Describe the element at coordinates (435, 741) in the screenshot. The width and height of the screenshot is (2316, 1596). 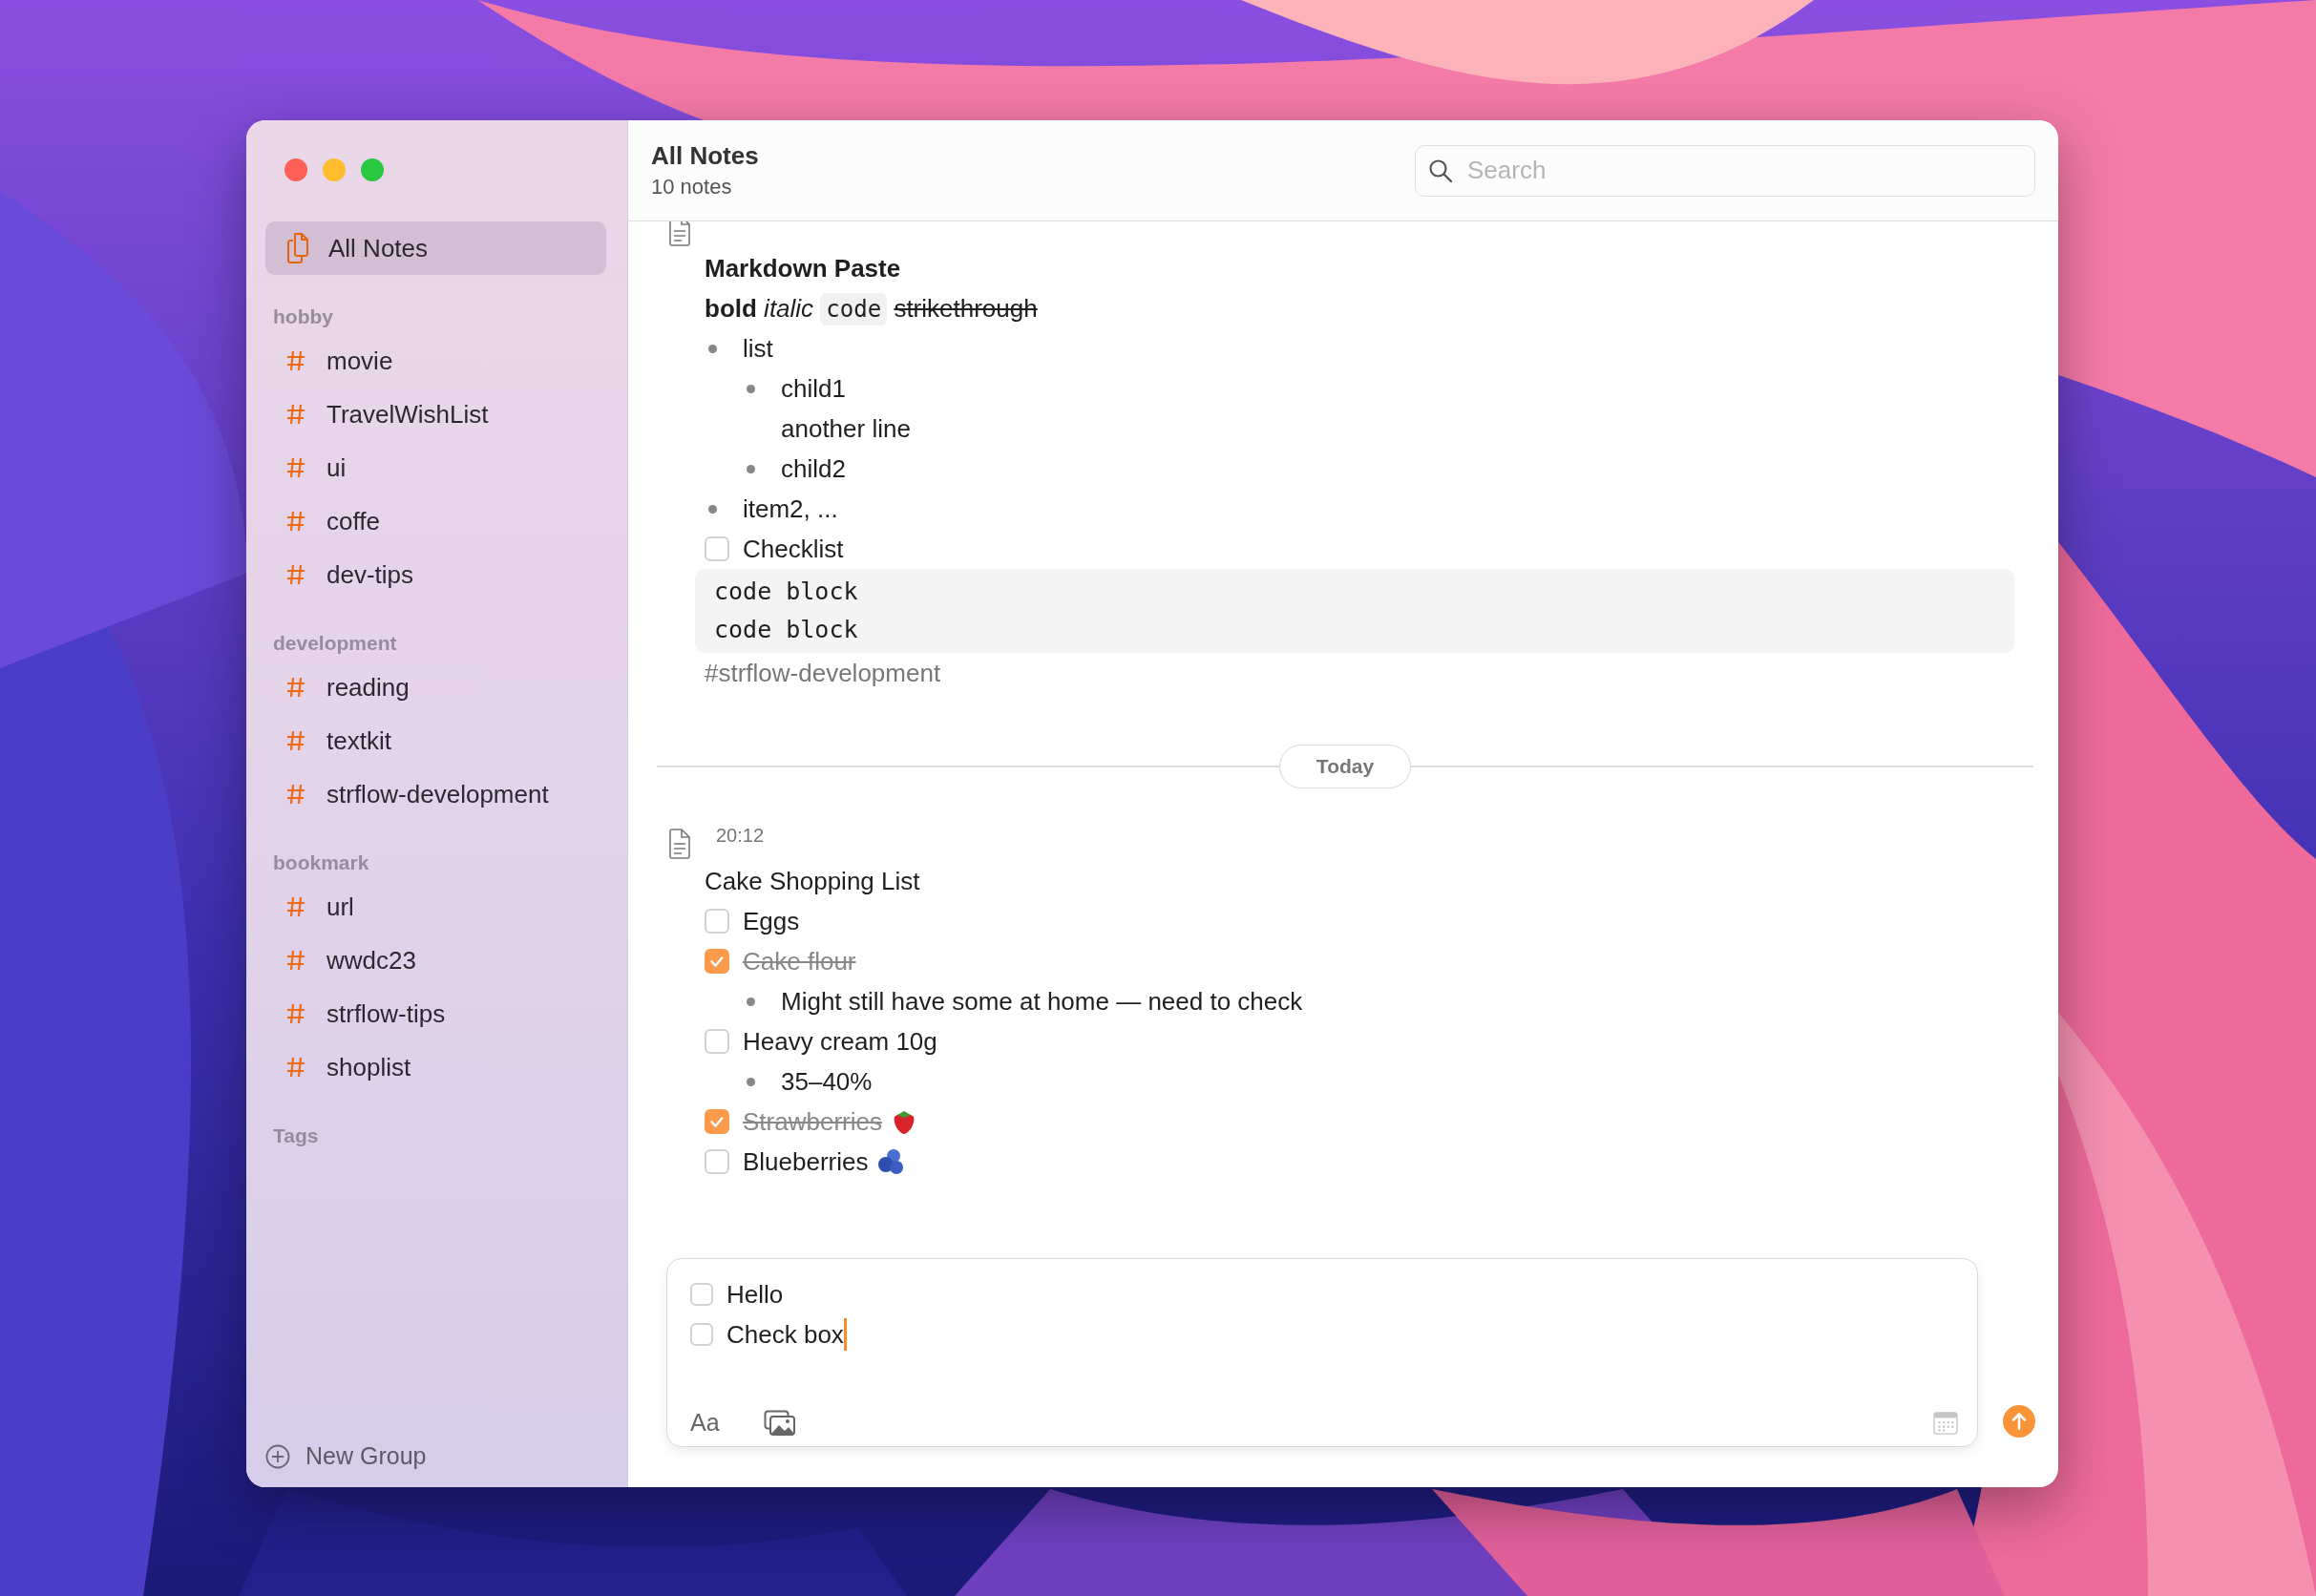
I see `tag-item: textkit` at that location.